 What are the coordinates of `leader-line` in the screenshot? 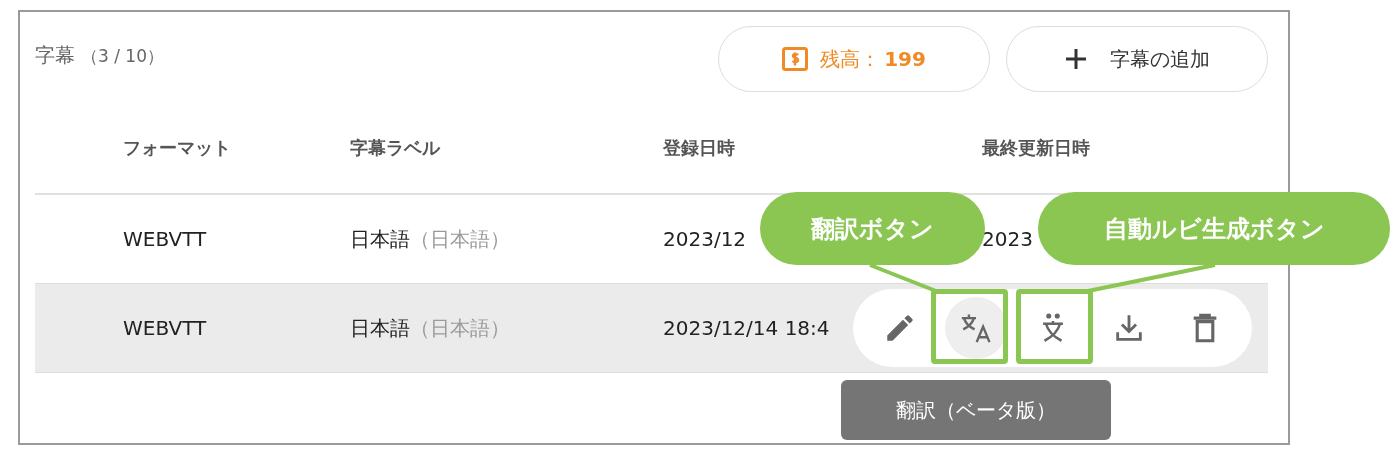 It's located at (903, 278).